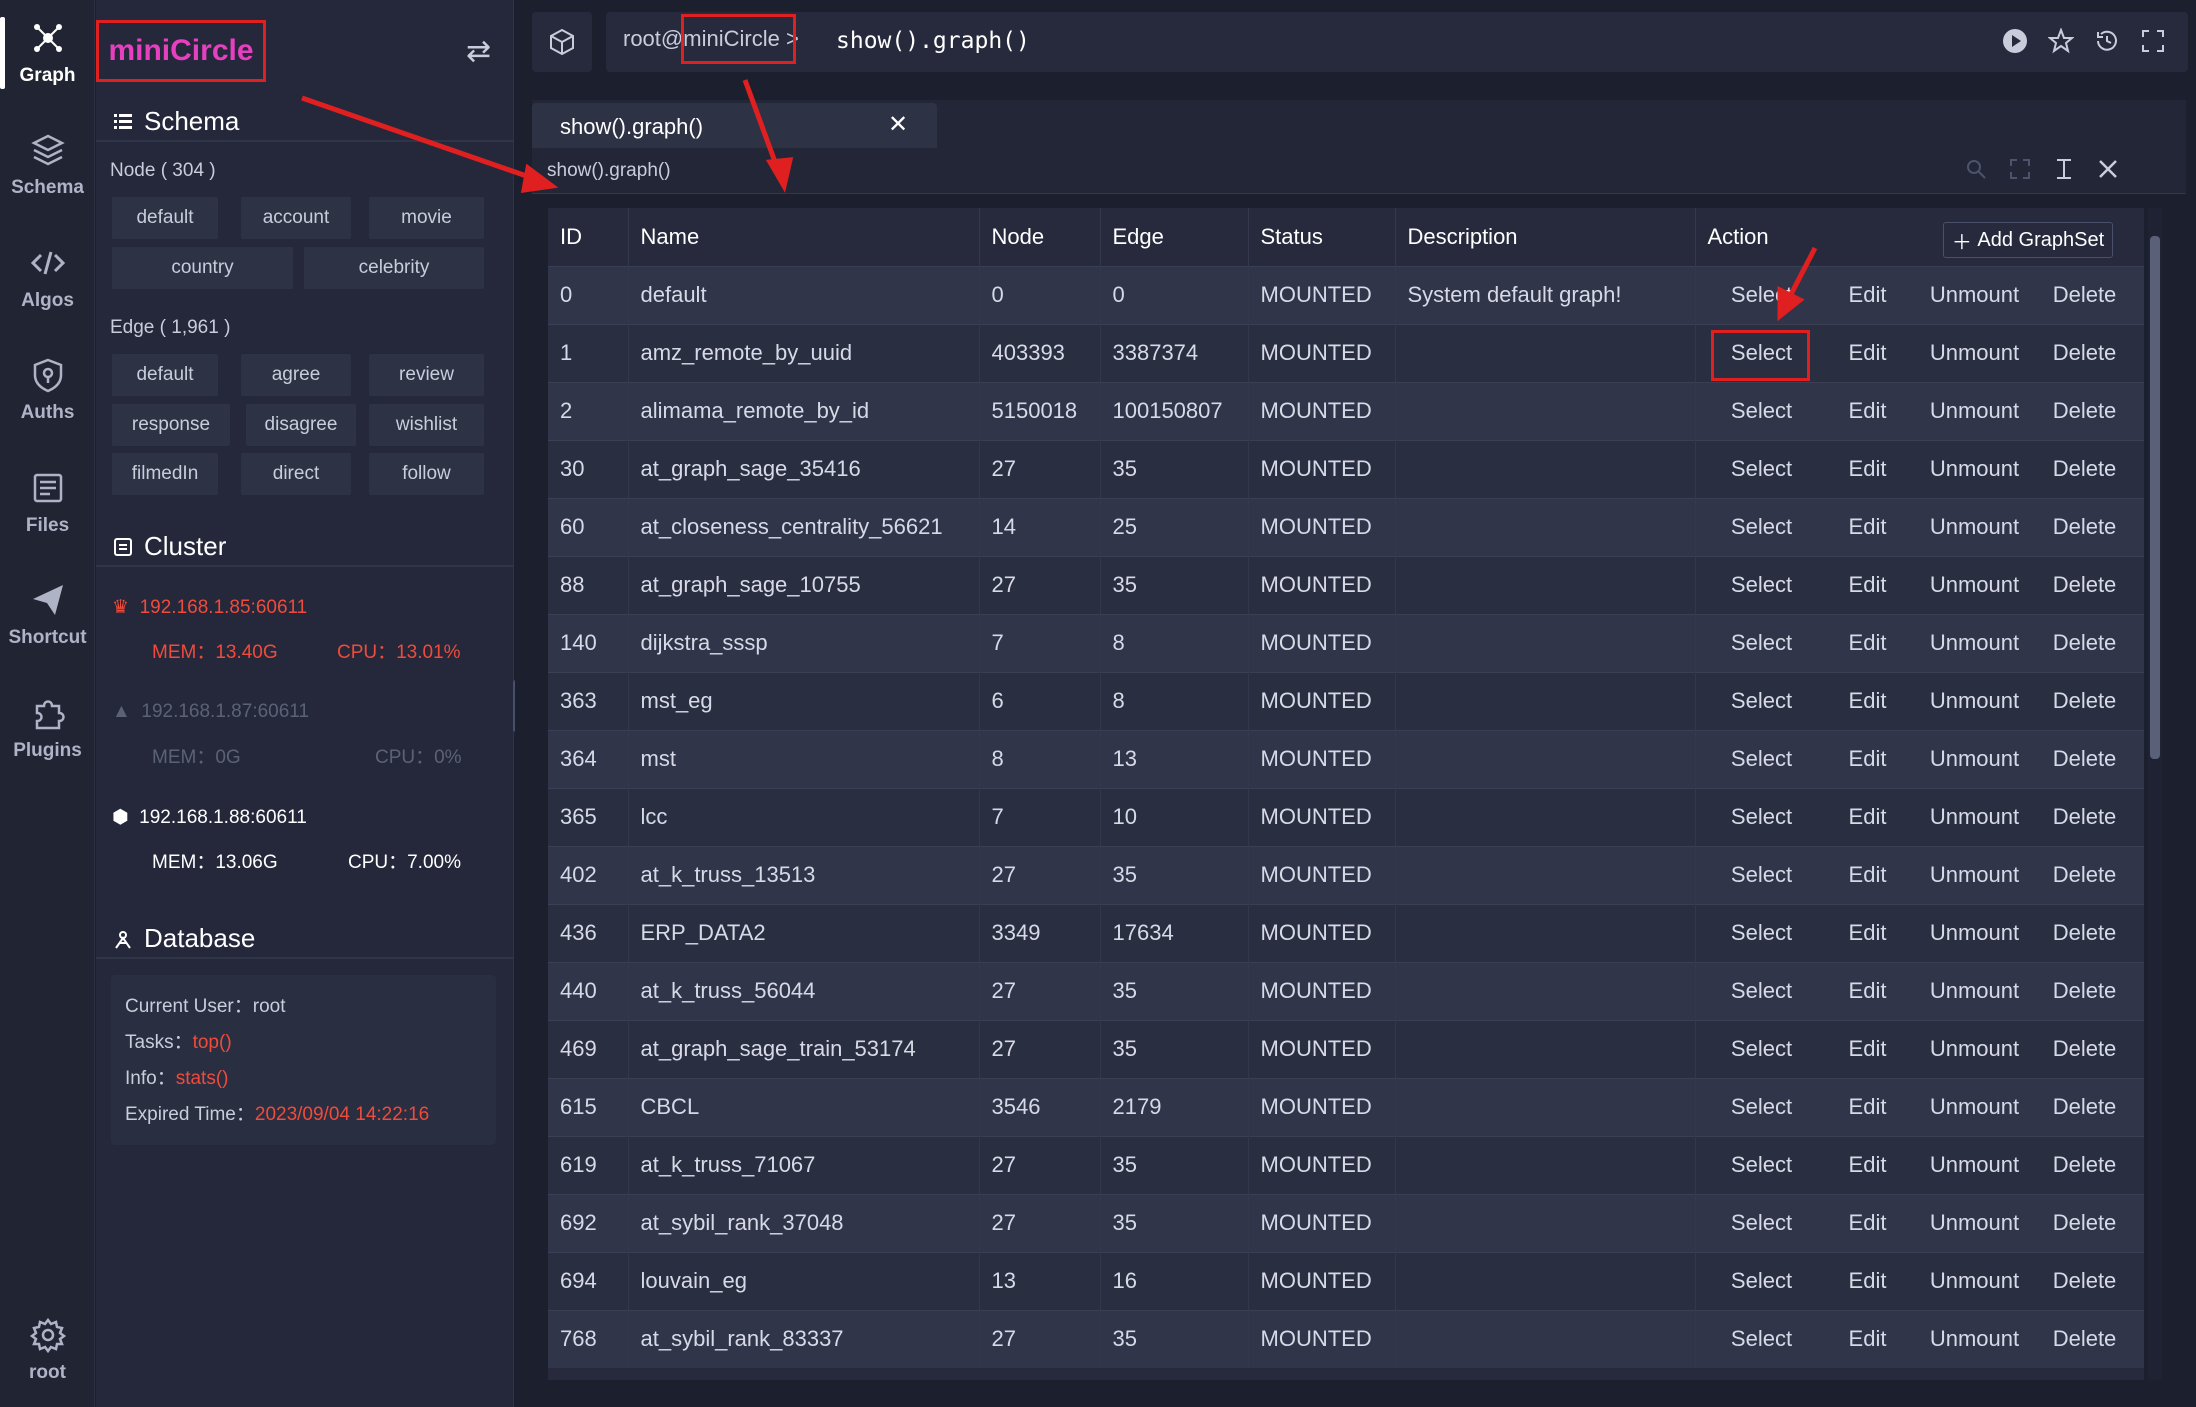 This screenshot has width=2196, height=1407. I want to click on tab-label: show().graph(), so click(631, 127).